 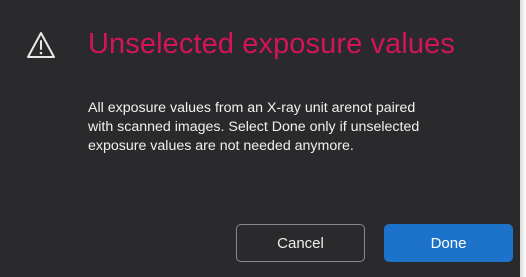 I want to click on cancel-button: Cancel, so click(x=300, y=243).